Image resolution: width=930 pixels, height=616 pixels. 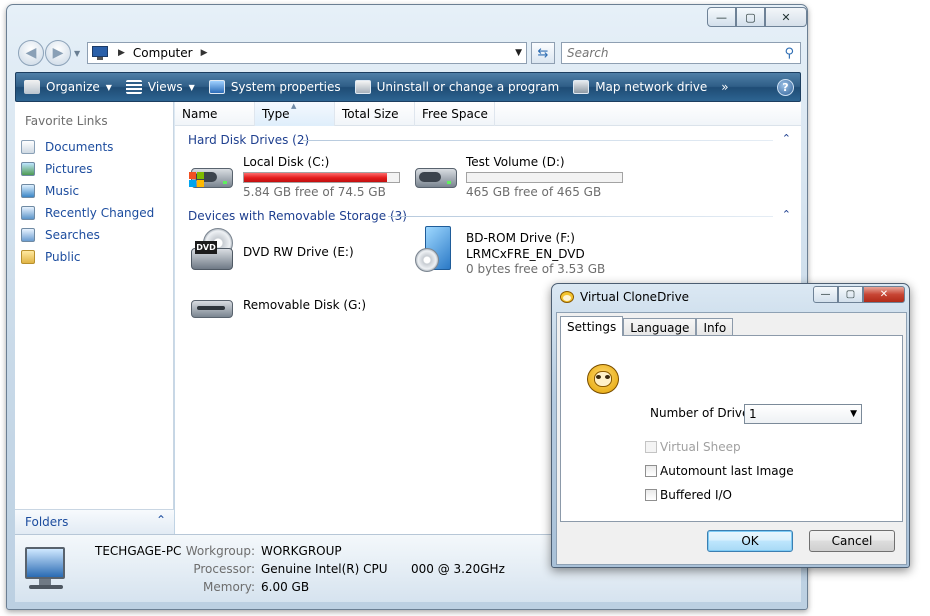 What do you see at coordinates (212, 309) in the screenshot?
I see `removable-disk-icon` at bounding box center [212, 309].